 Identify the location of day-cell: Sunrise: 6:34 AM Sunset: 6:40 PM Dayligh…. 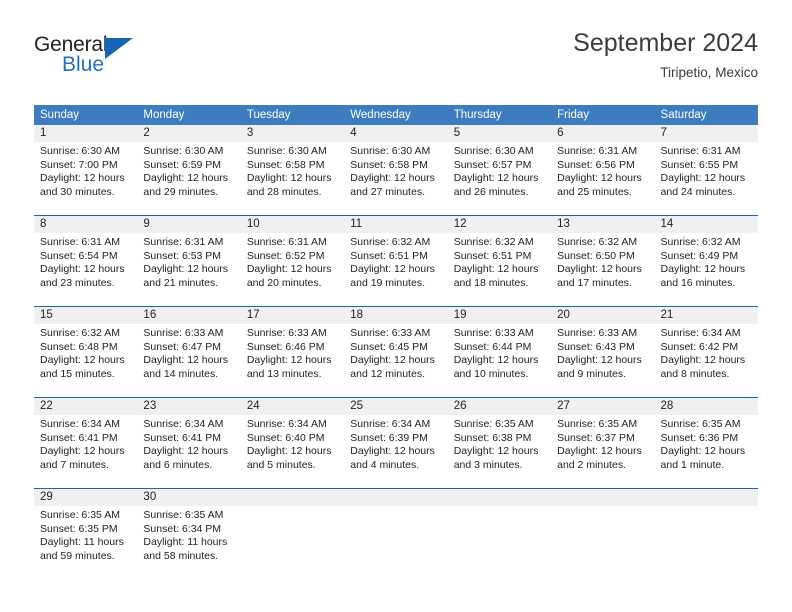
(292, 450).